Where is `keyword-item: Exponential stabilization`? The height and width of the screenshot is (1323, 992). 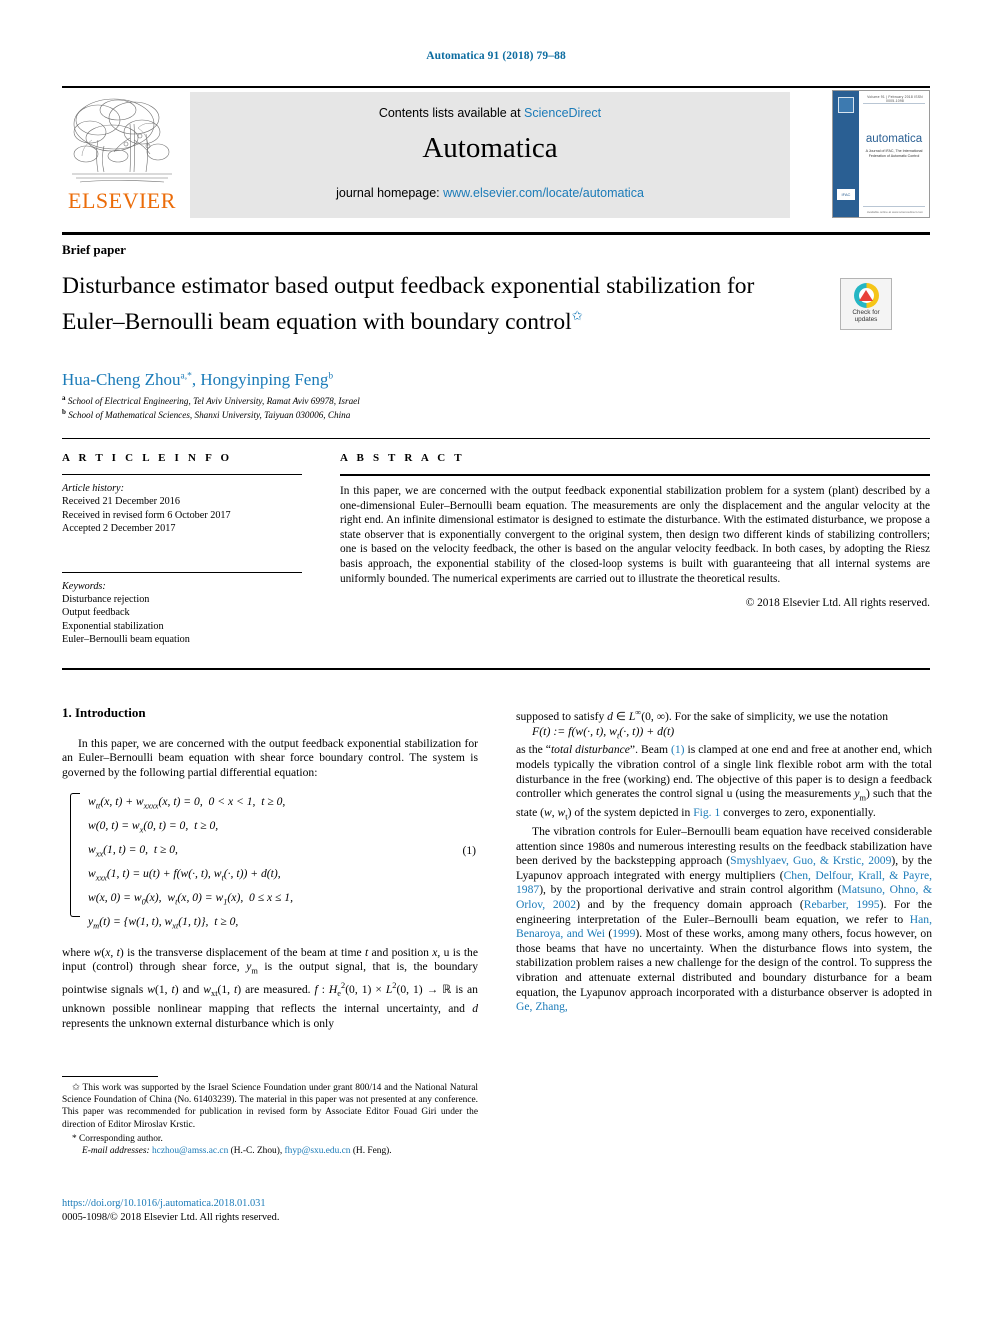
keyword-item: Exponential stabilization is located at coordinates (113, 626).